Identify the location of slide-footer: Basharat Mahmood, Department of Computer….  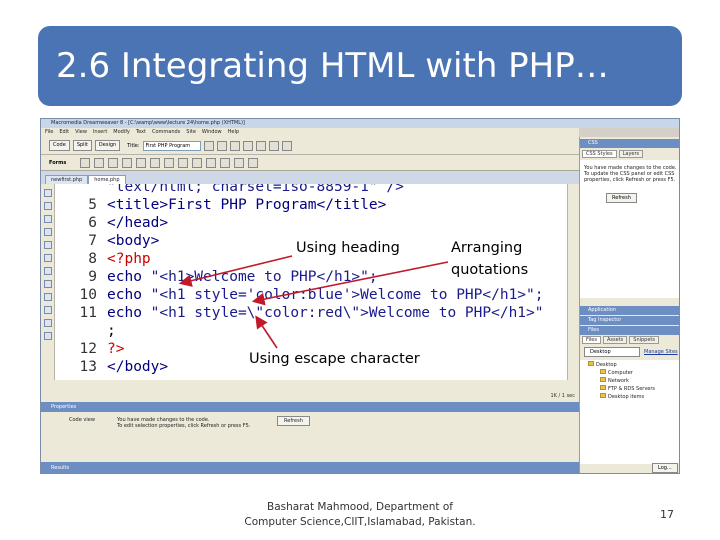
(360, 515).